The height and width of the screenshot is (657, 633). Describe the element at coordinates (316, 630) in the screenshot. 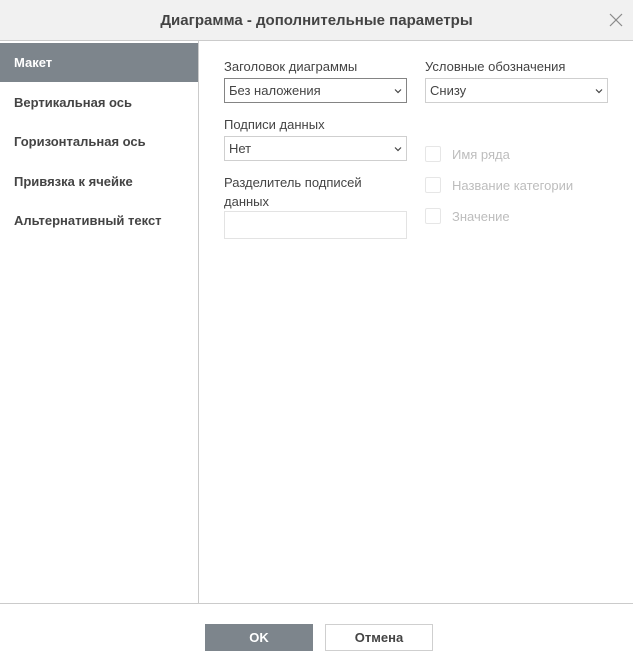

I see `dialog-footer: OK Отмена` at that location.